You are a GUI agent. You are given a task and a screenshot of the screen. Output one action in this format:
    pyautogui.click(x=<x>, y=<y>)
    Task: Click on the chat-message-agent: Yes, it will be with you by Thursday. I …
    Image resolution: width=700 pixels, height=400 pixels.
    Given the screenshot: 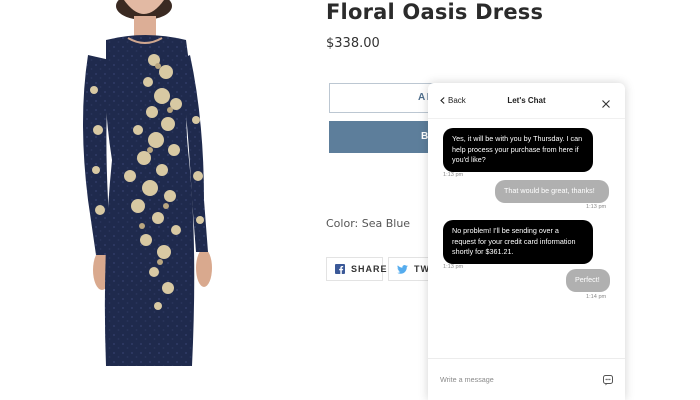 What is the action you would take?
    pyautogui.click(x=518, y=150)
    